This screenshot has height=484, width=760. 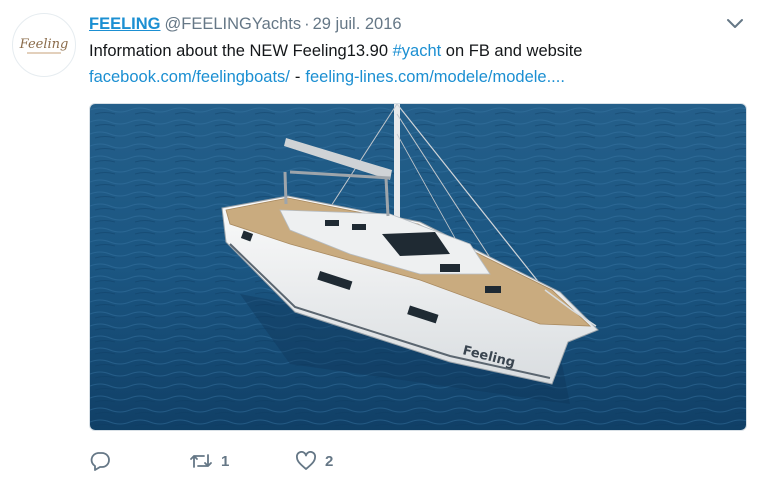 I want to click on retweet-count: 1, so click(x=225, y=461).